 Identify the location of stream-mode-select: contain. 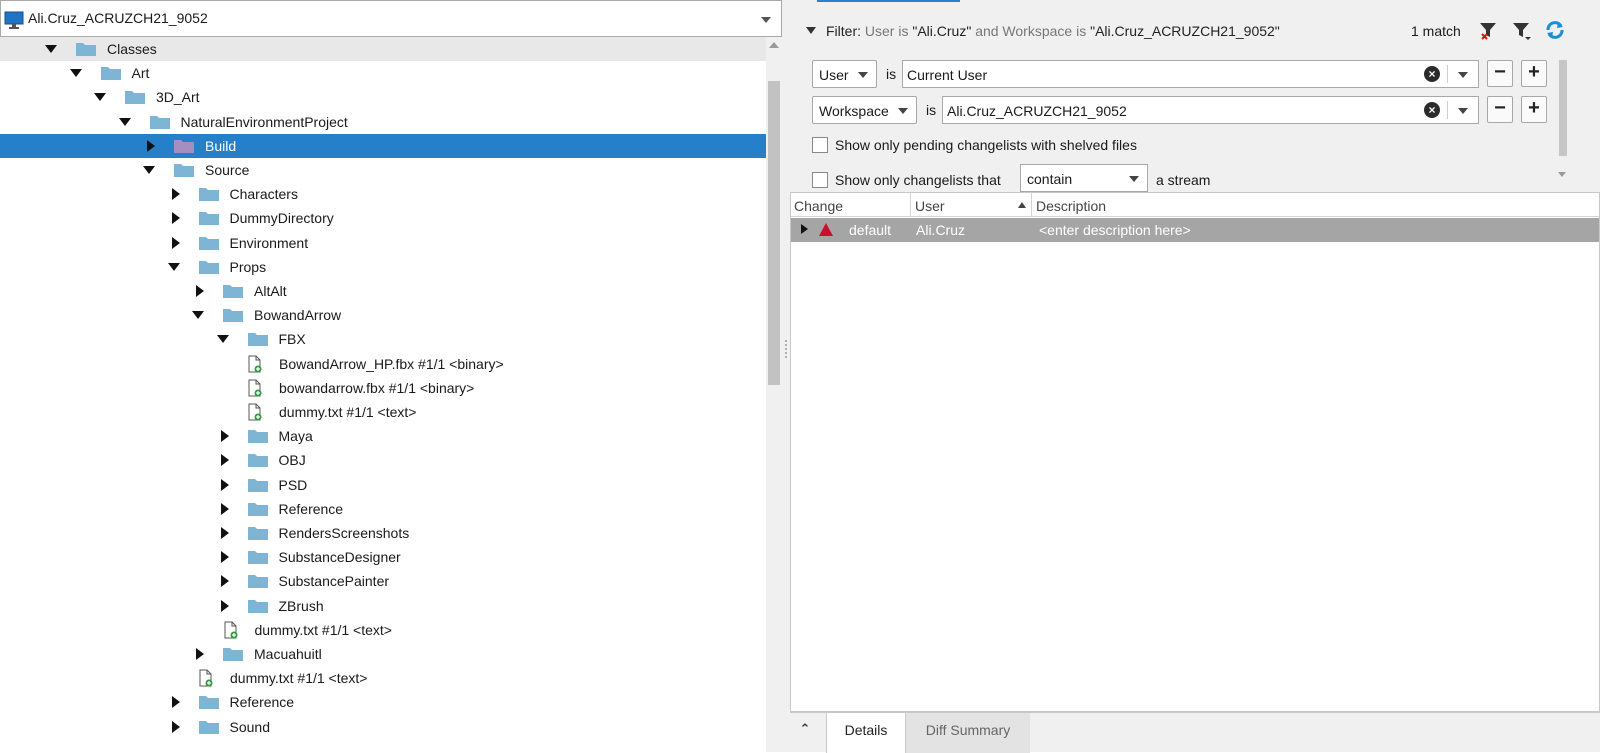
(1084, 178).